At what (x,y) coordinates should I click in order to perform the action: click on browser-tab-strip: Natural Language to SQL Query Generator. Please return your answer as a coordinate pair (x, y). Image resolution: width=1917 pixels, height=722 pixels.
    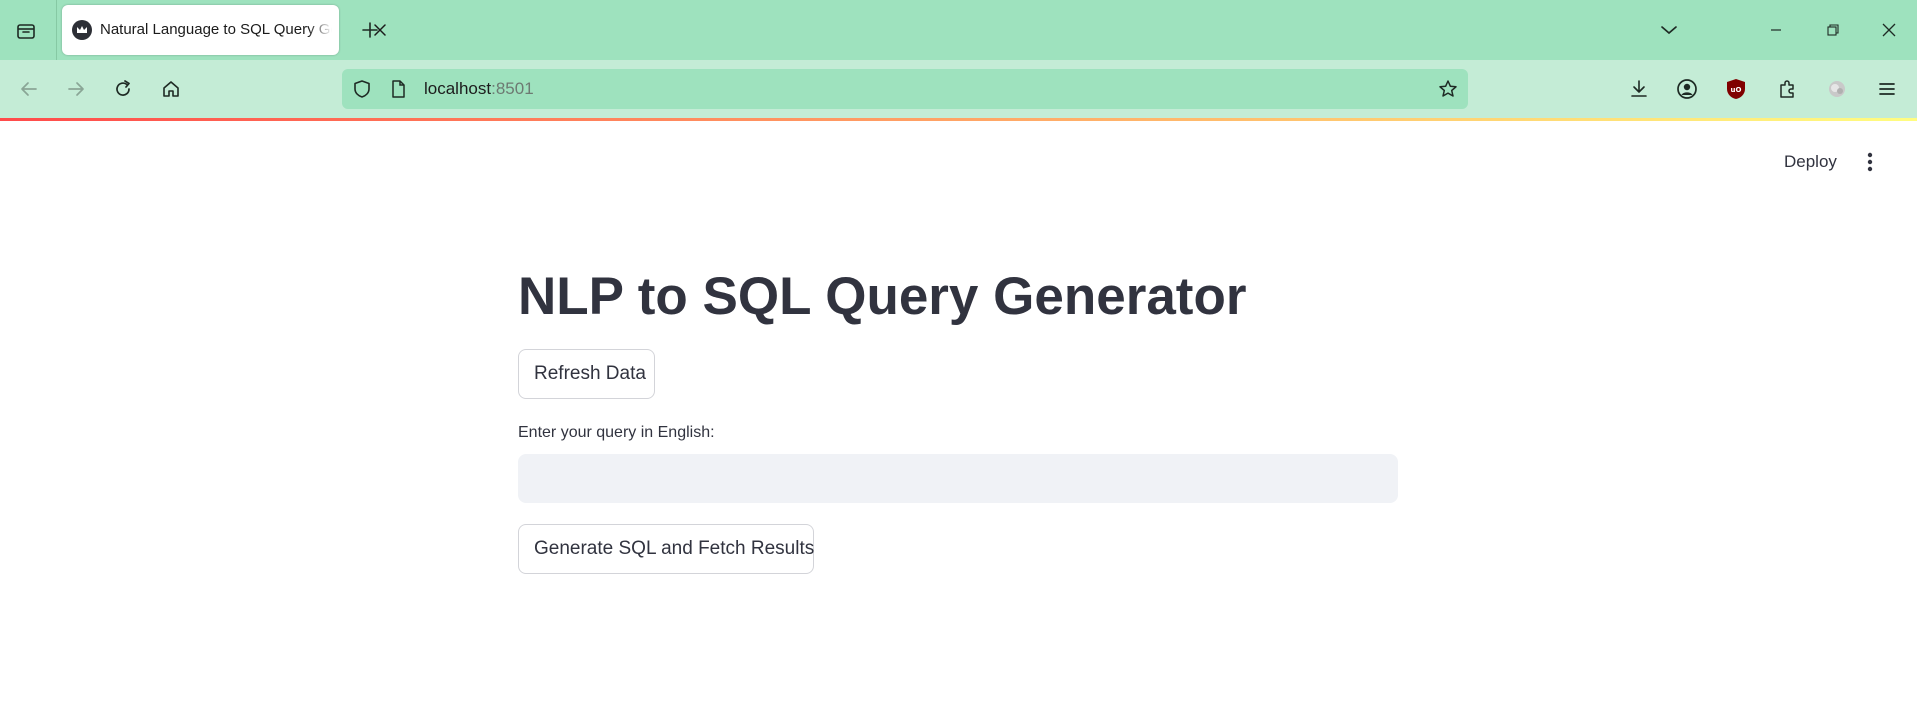
    Looking at the image, I should click on (958, 30).